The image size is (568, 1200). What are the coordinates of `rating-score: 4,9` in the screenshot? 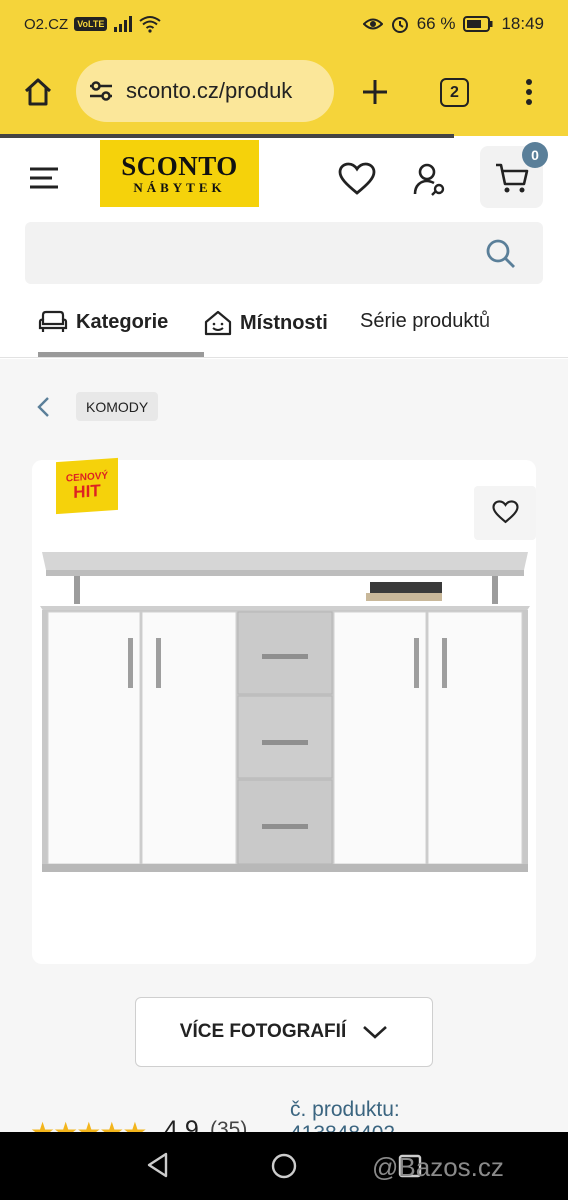 It's located at (181, 1124).